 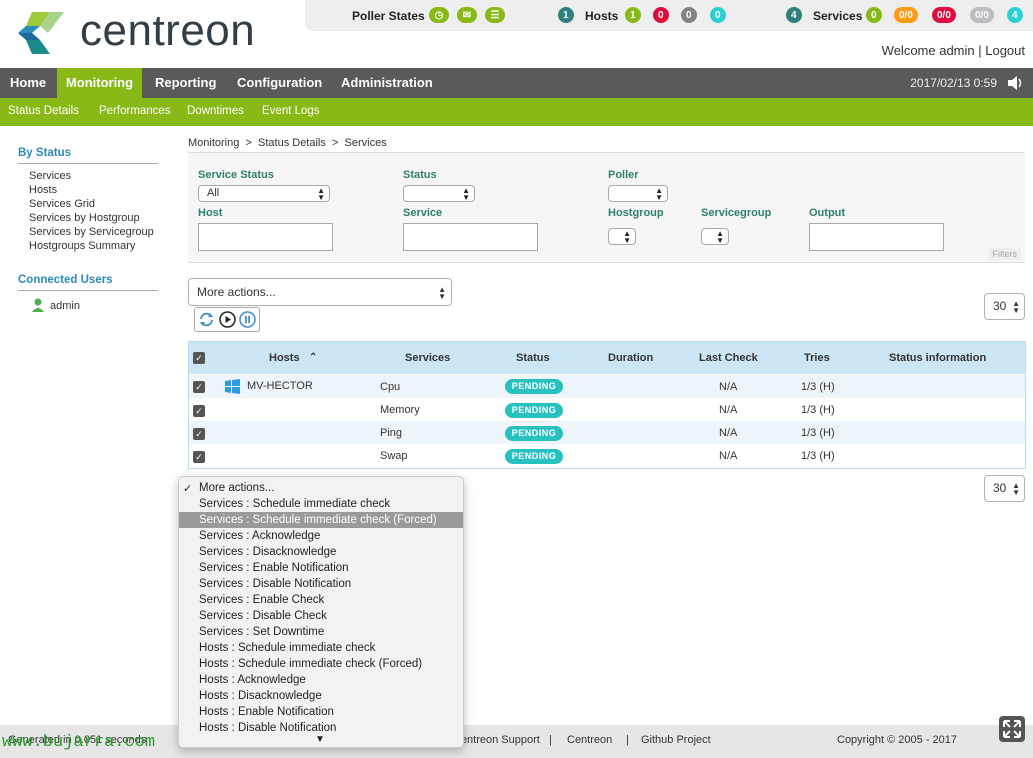 What do you see at coordinates (320, 739) in the screenshot?
I see `scroll-down-arrow-icon: ▼` at bounding box center [320, 739].